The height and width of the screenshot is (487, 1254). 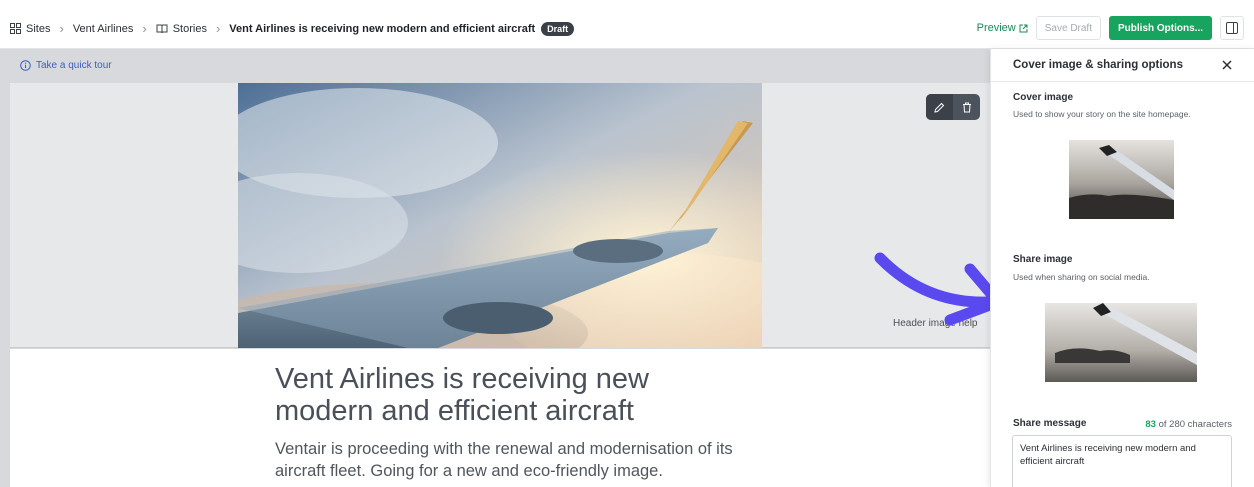 What do you see at coordinates (25, 65) in the screenshot?
I see `info-icon` at bounding box center [25, 65].